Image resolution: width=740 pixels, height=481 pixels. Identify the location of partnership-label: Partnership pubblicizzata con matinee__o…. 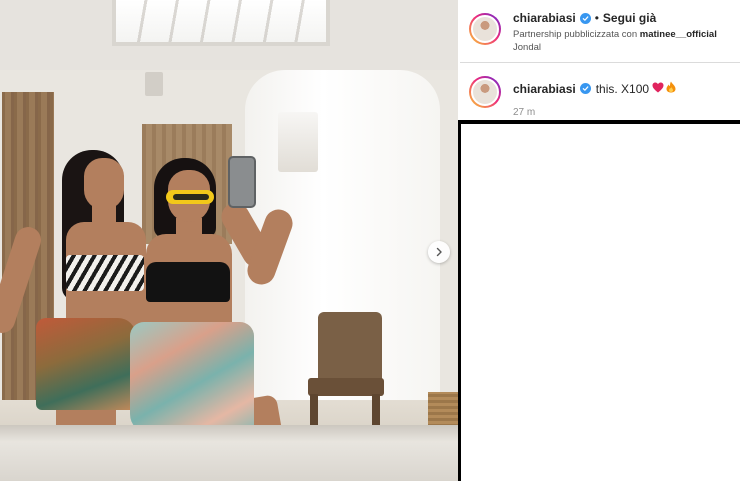
(624, 41).